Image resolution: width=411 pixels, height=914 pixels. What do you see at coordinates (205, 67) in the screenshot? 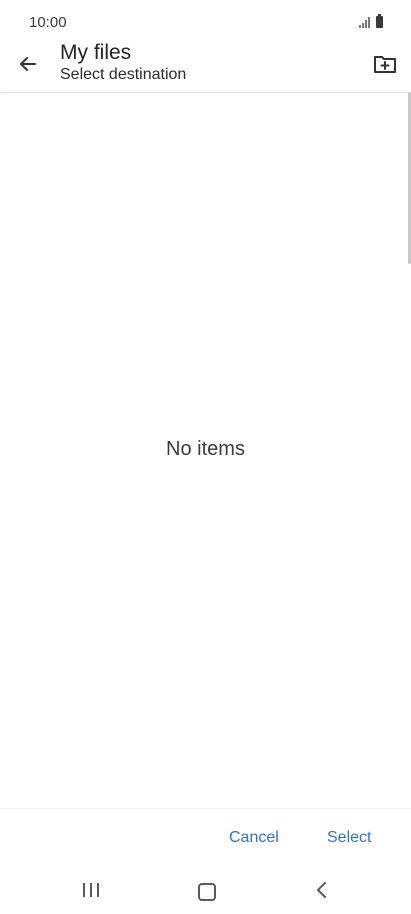
I see `app-bar: My files Select destination` at bounding box center [205, 67].